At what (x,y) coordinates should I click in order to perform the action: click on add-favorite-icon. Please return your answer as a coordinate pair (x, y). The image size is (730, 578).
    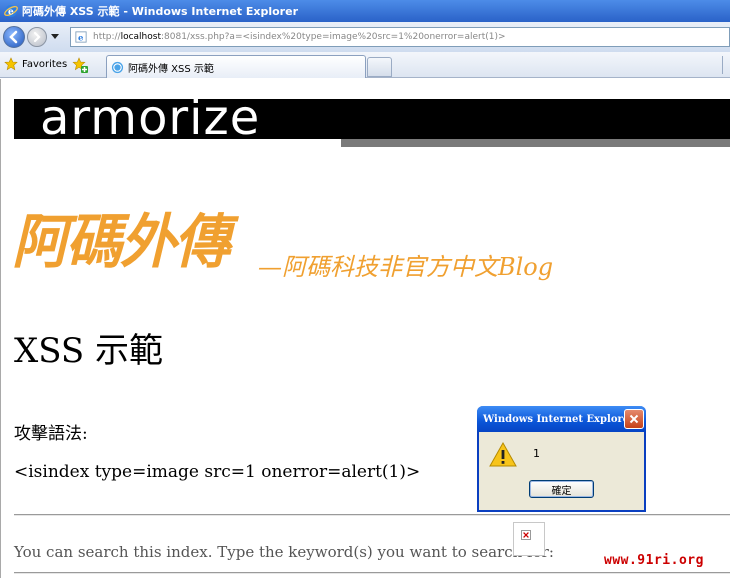
    Looking at the image, I should click on (80, 65).